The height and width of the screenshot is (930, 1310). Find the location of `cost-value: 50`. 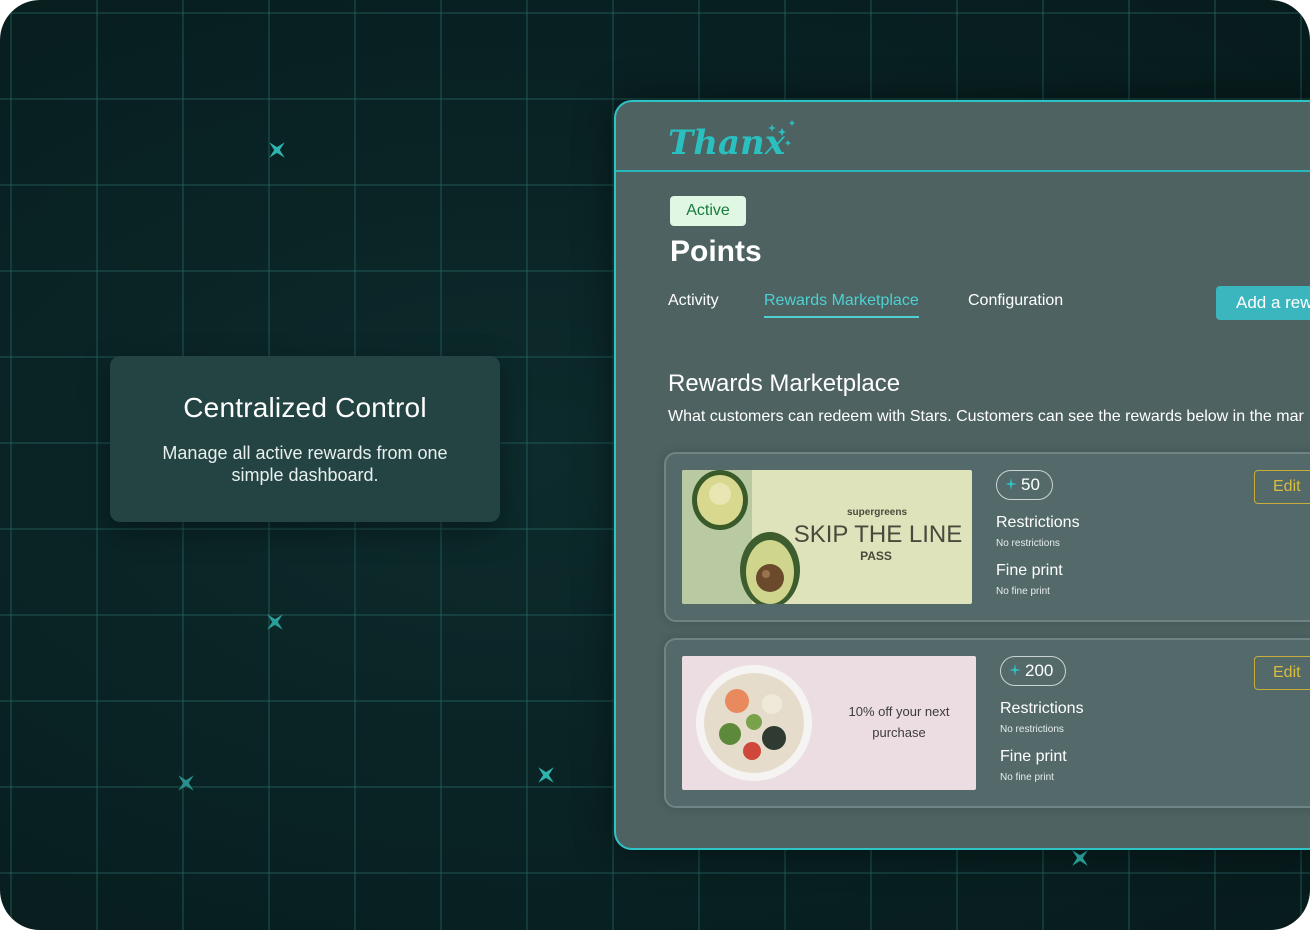

cost-value: 50 is located at coordinates (1030, 484).